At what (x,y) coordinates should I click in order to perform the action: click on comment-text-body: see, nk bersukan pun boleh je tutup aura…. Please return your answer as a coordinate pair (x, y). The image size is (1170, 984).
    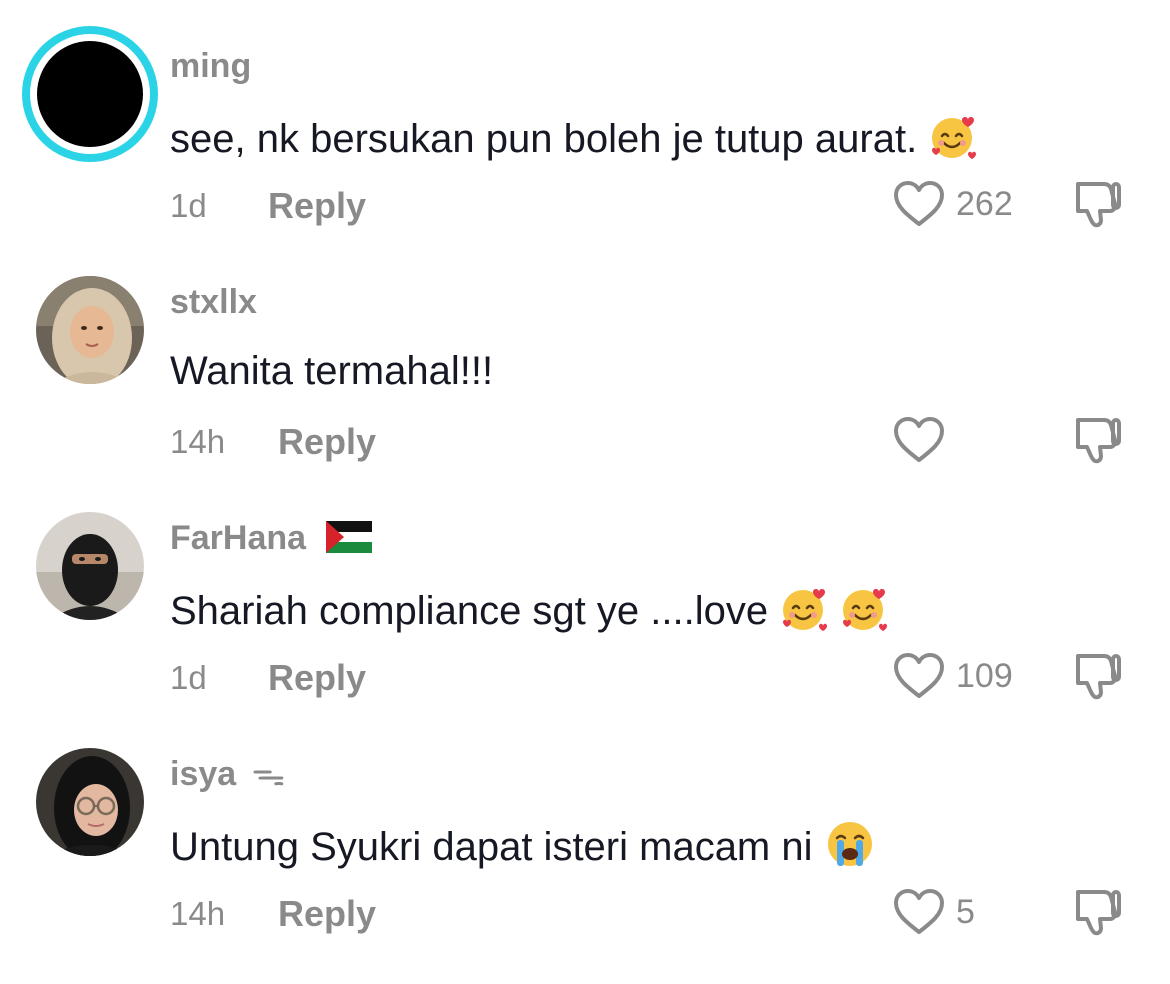
    Looking at the image, I should click on (544, 139).